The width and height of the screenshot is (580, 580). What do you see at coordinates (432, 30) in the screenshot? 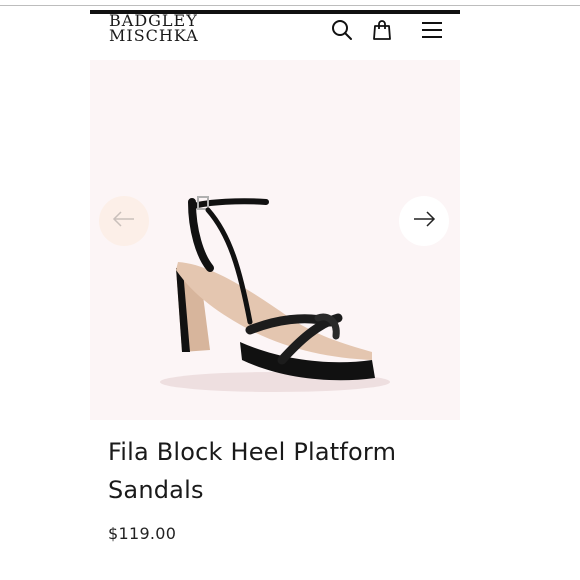
I see `hamburger-menu-icon` at bounding box center [432, 30].